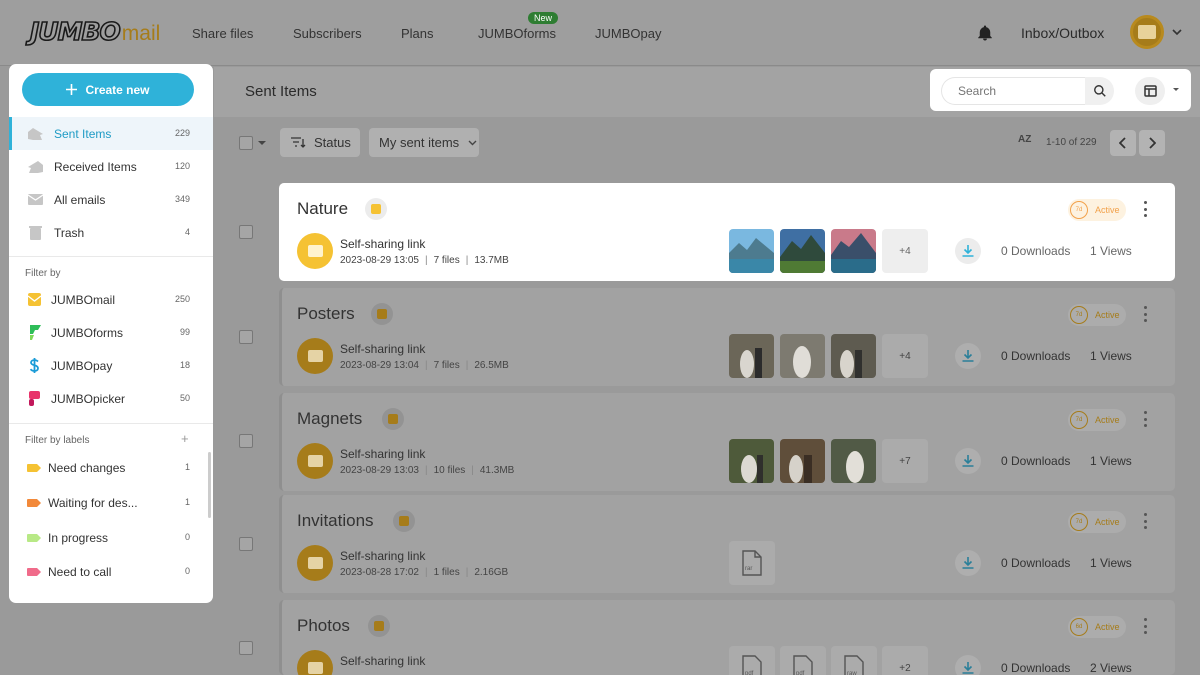  I want to click on sidebar-label-waiting: Waiting for des... 1, so click(111, 503).